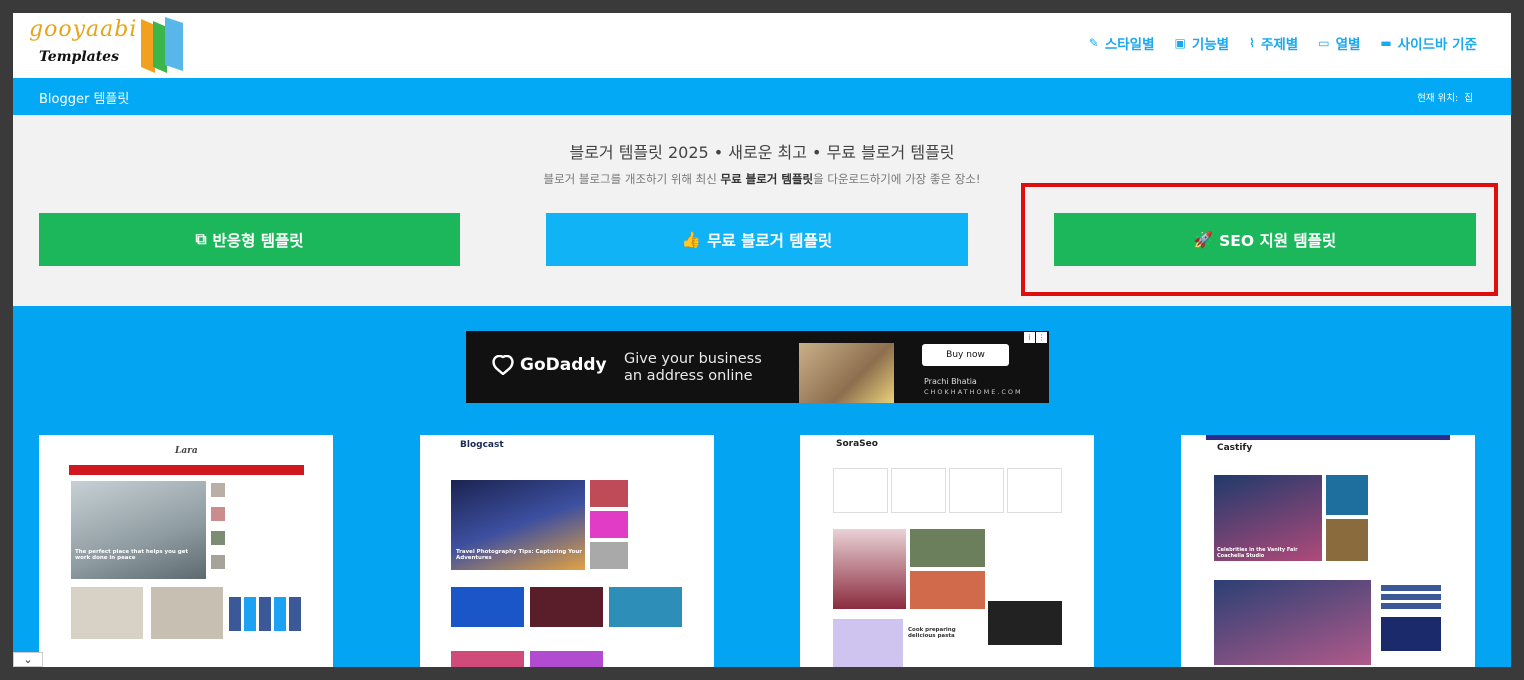 This screenshot has height=680, width=1524. I want to click on ad-buy-button: Buy now, so click(965, 355).